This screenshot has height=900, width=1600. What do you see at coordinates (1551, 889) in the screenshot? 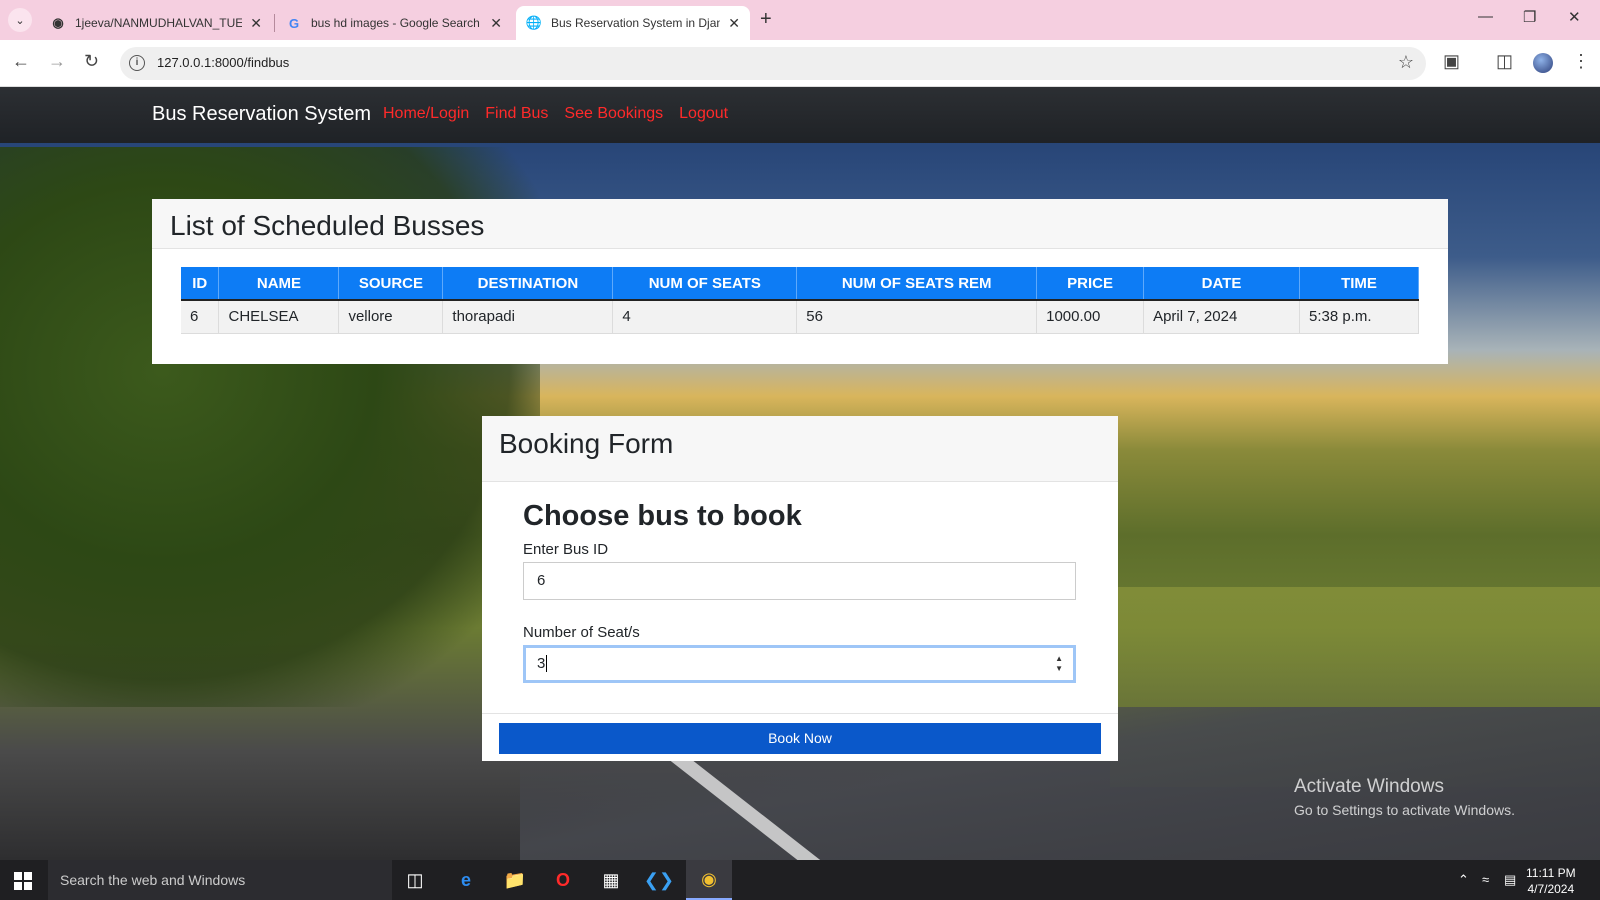
I see `clock-date: 4/7/2024` at bounding box center [1551, 889].